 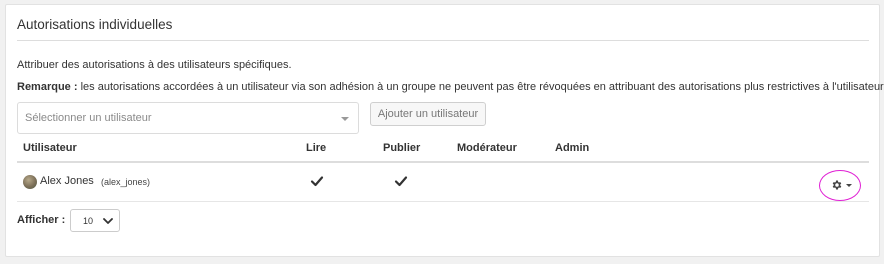 I want to click on column-header-admin: Admin, so click(x=572, y=148).